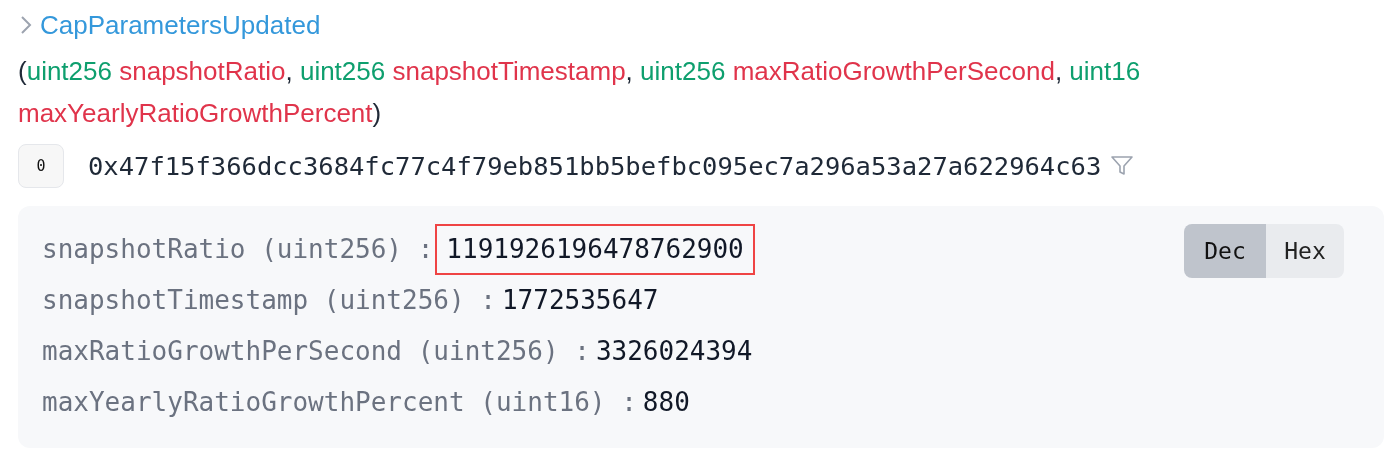 This screenshot has height=458, width=1396. Describe the element at coordinates (1305, 251) in the screenshot. I see `format-toggle-button: Hex` at that location.